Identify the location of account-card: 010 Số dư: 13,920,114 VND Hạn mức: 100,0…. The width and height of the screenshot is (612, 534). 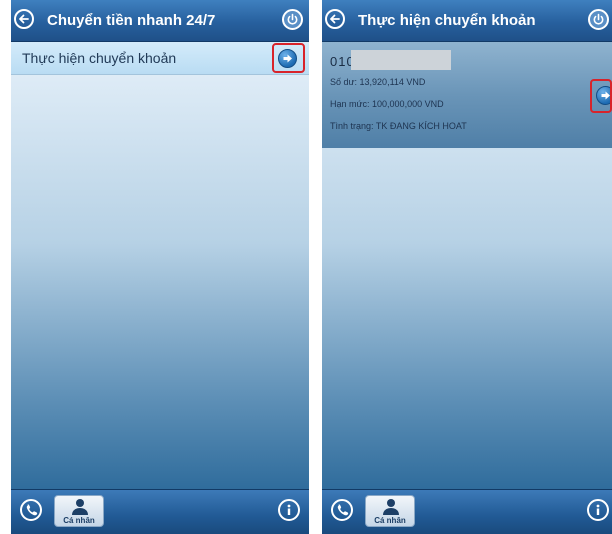
(467, 95).